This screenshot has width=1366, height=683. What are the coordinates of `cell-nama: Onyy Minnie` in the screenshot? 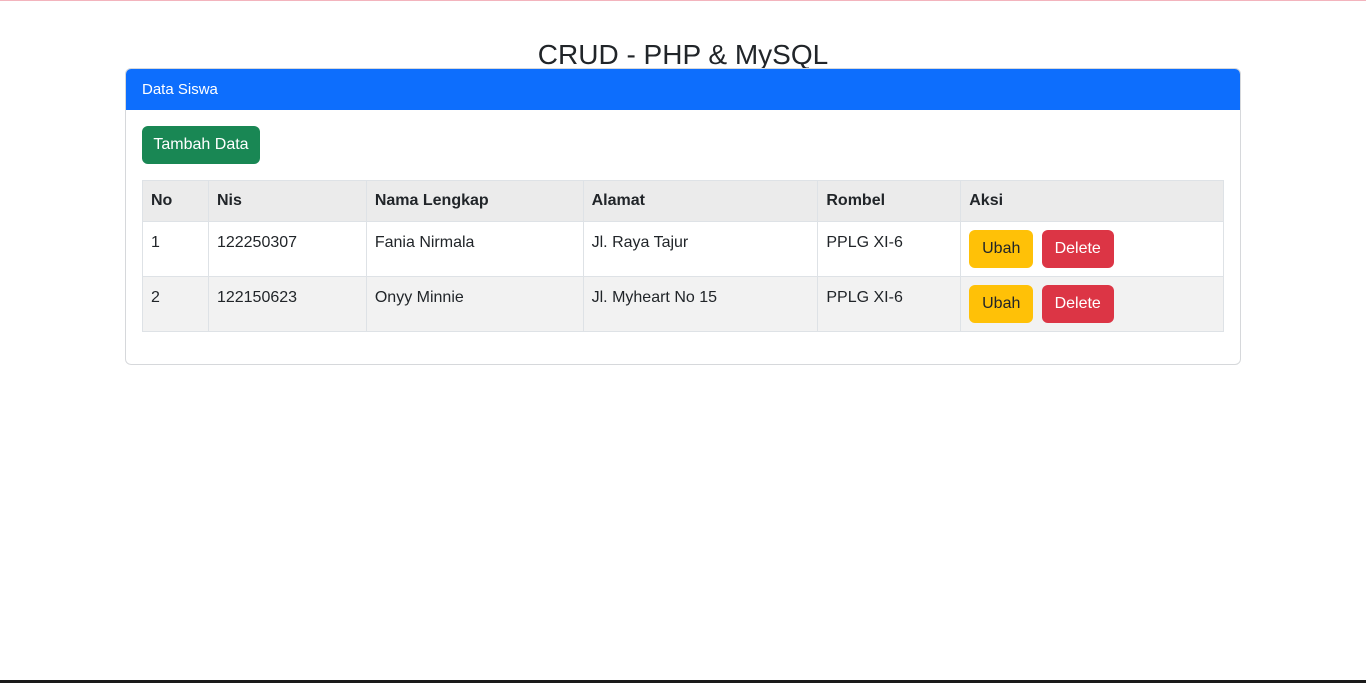 It's located at (474, 304).